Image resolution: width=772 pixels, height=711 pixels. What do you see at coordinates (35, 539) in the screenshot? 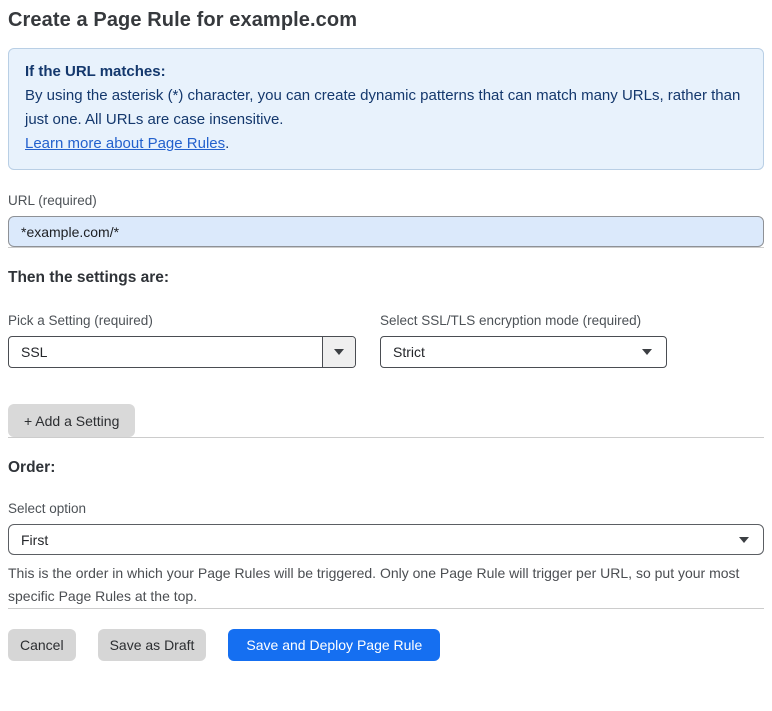
I see `order-value: First` at bounding box center [35, 539].